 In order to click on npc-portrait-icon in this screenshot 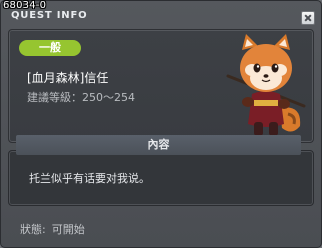, I will do `click(266, 85)`.